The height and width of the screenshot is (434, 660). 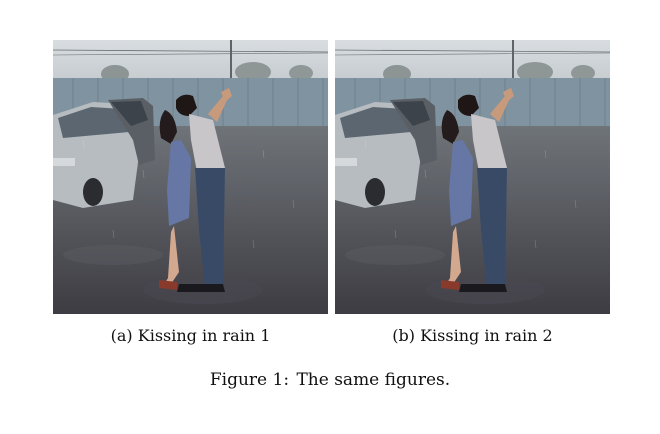 I want to click on figure-caption: Figure 1: The same figures., so click(x=330, y=380).